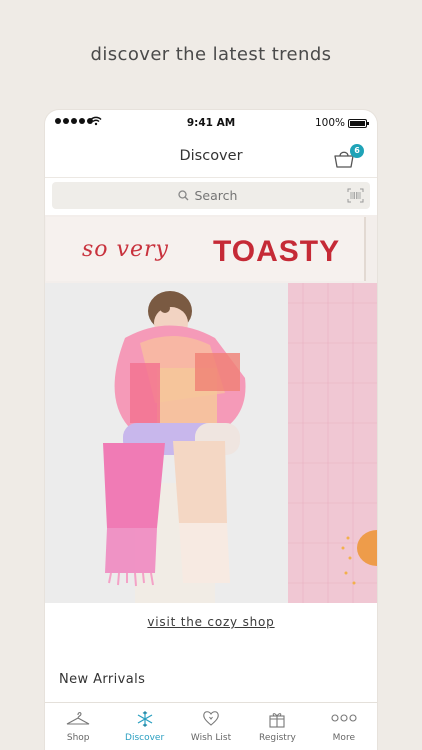 This screenshot has width=422, height=750. I want to click on more-icon, so click(344, 718).